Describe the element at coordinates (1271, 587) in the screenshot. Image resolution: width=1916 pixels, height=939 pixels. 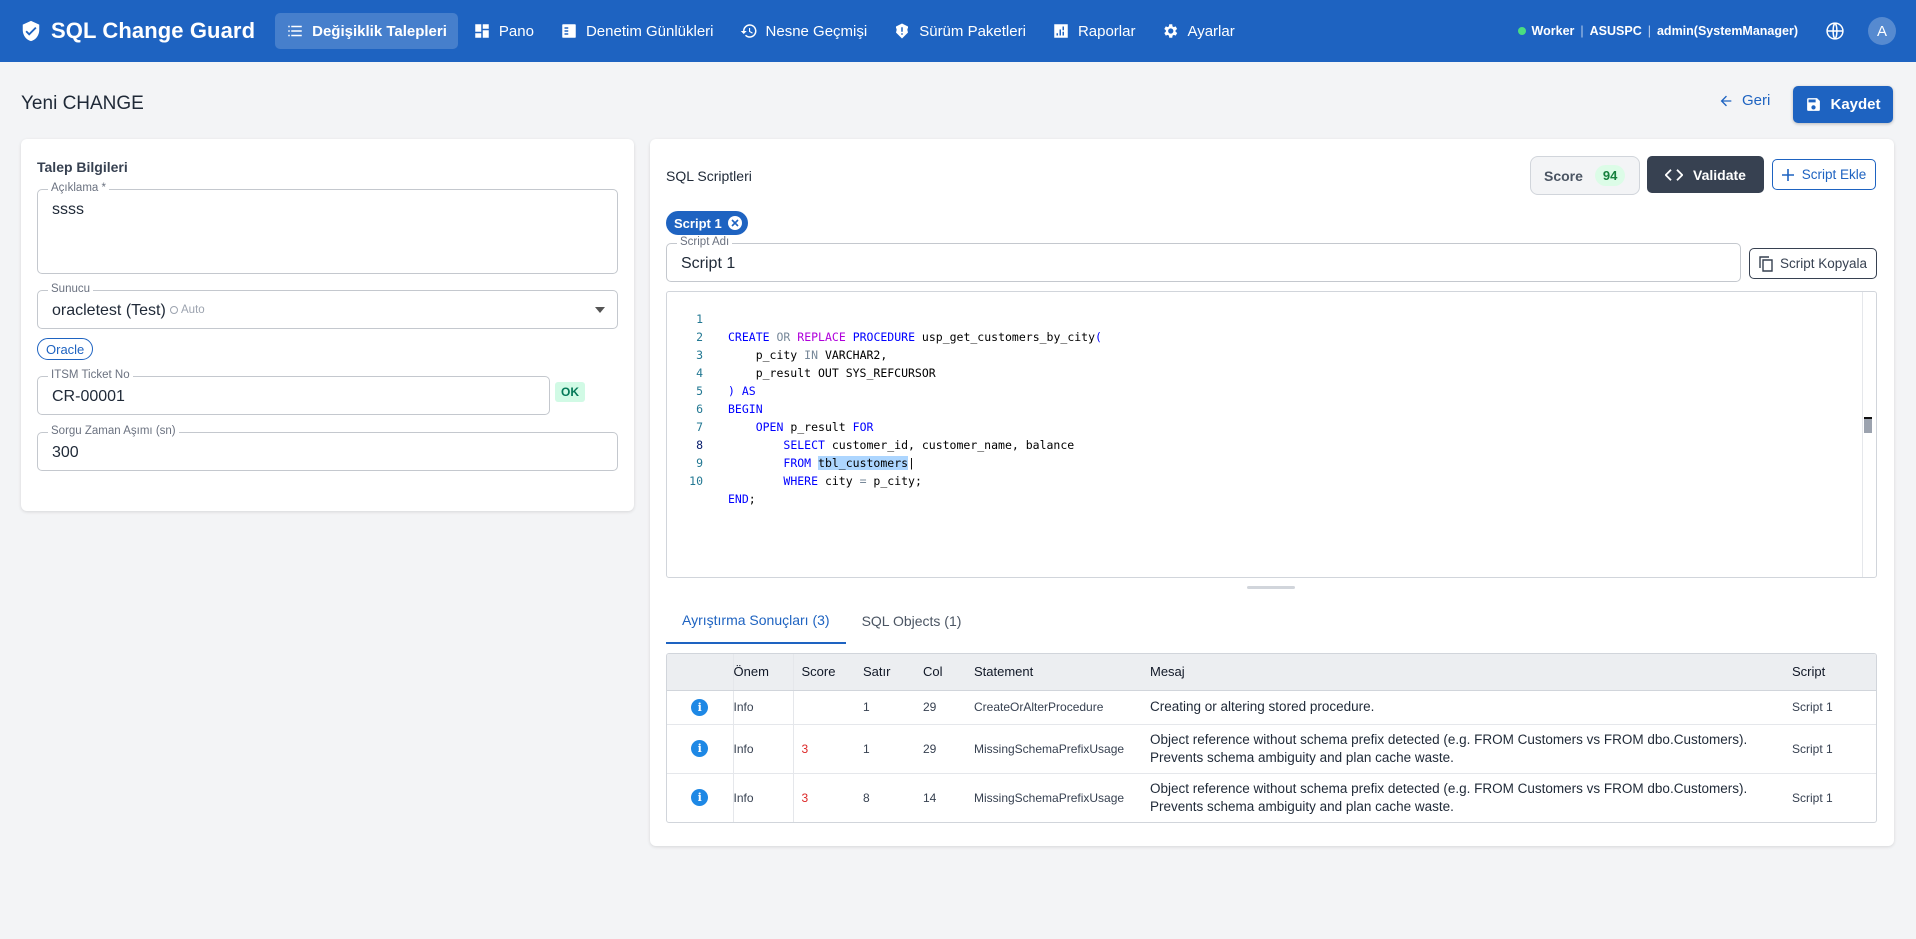
I see `editor-resize-handle` at that location.